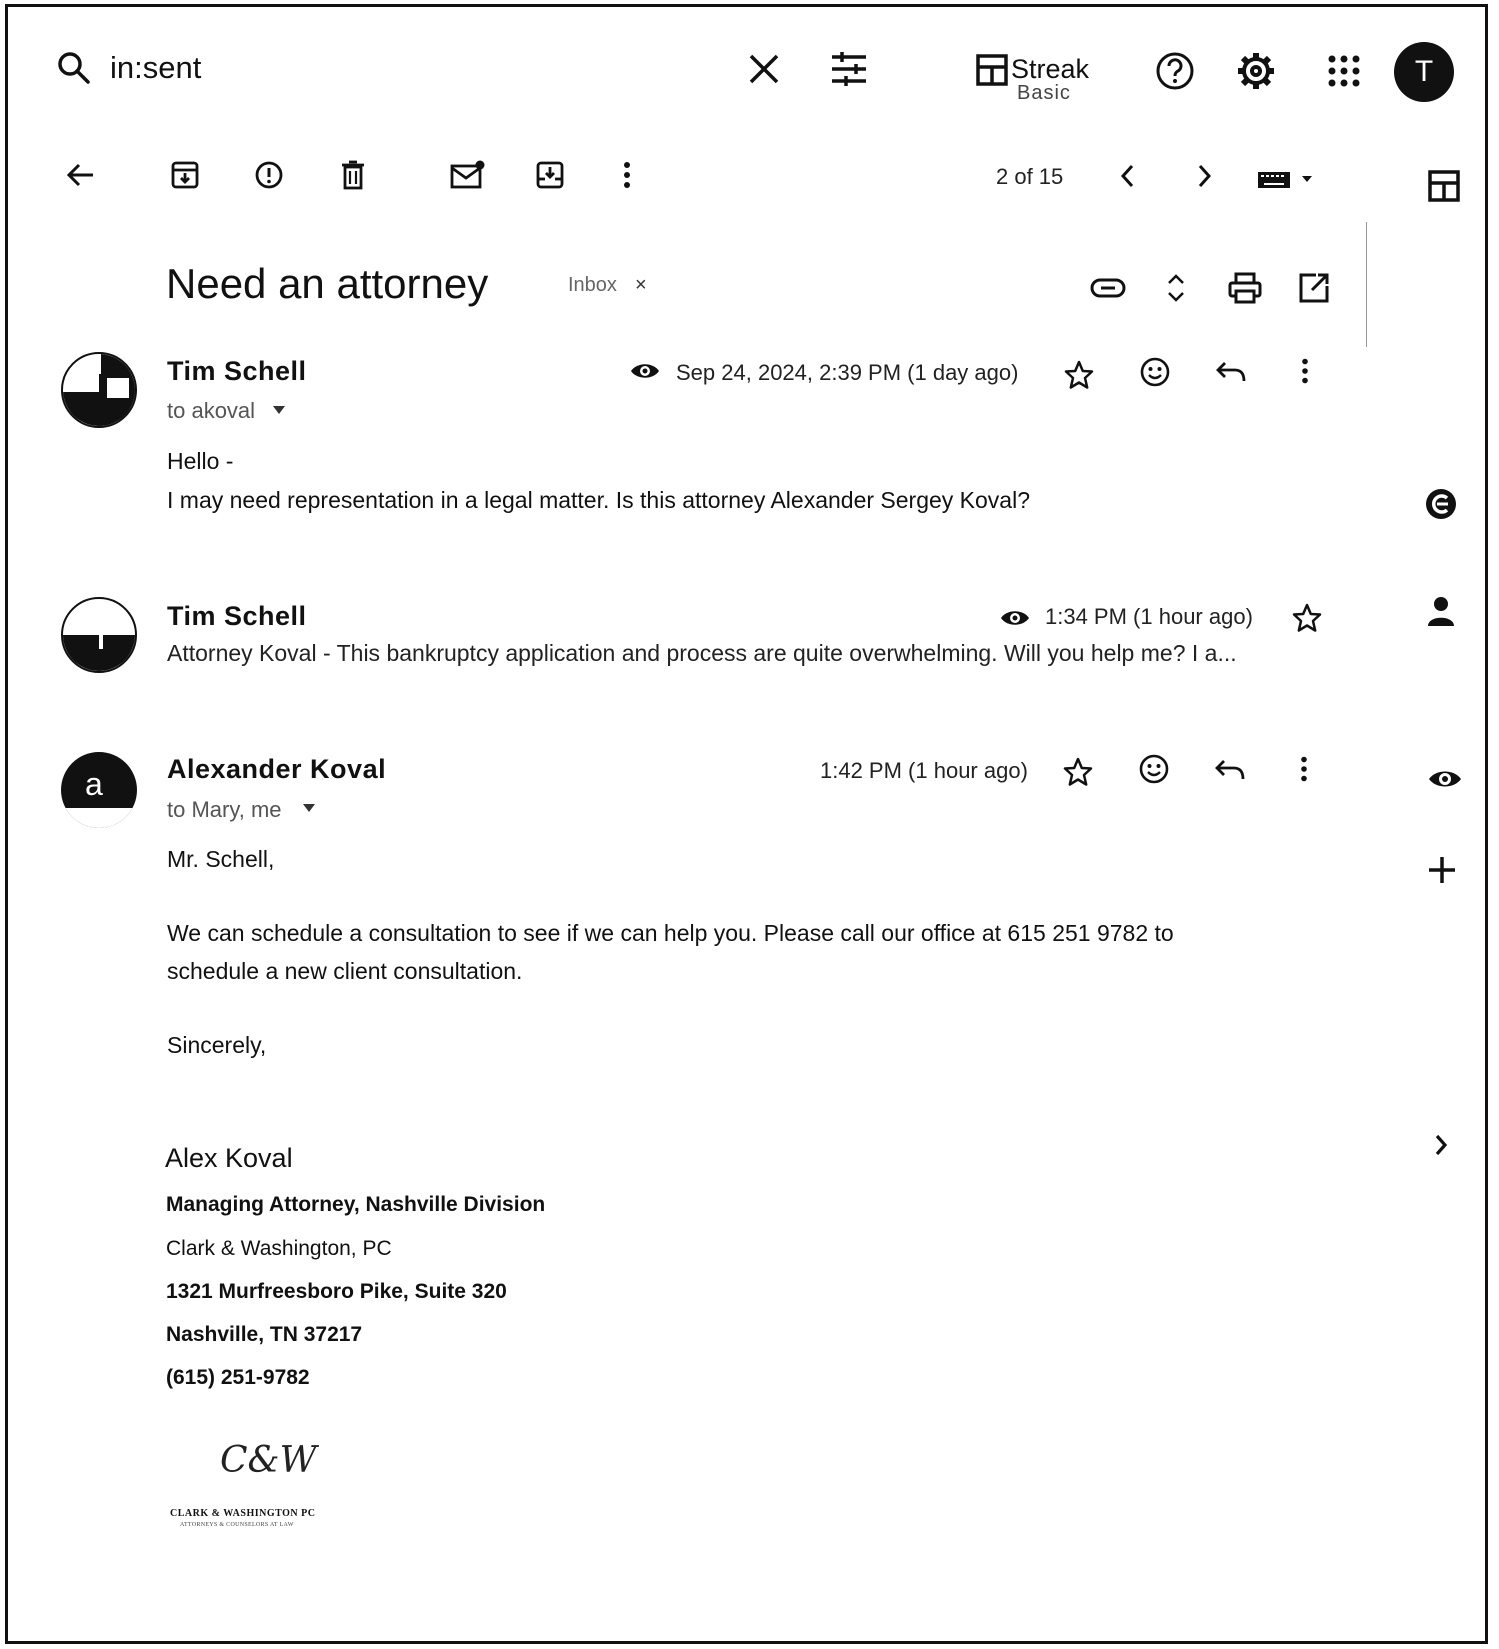 The image size is (1499, 1649). I want to click on streak-icon, so click(992, 70).